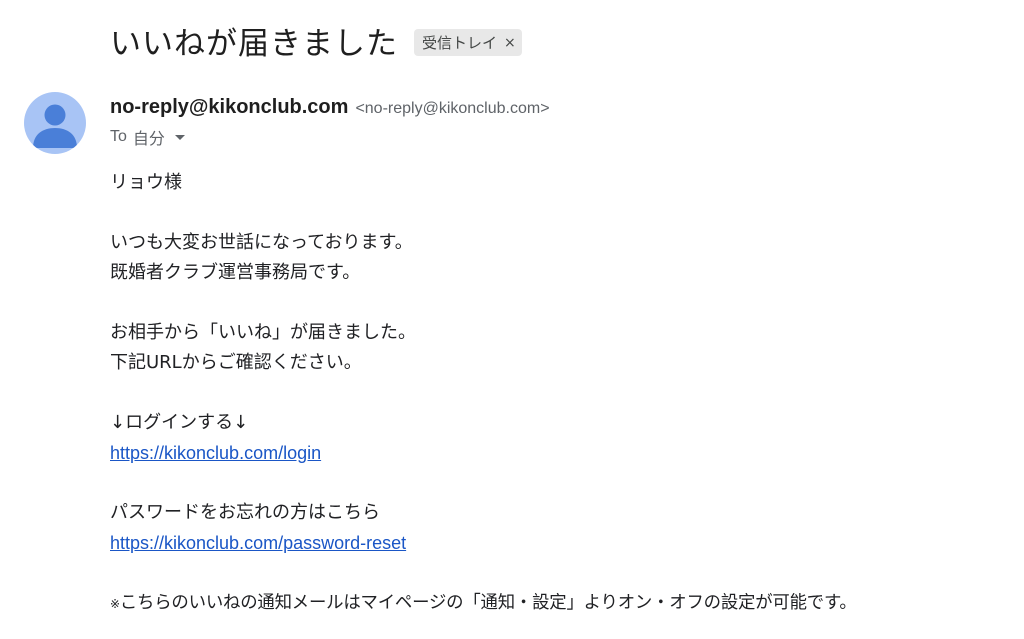  Describe the element at coordinates (55, 126) in the screenshot. I see `person-icon` at that location.